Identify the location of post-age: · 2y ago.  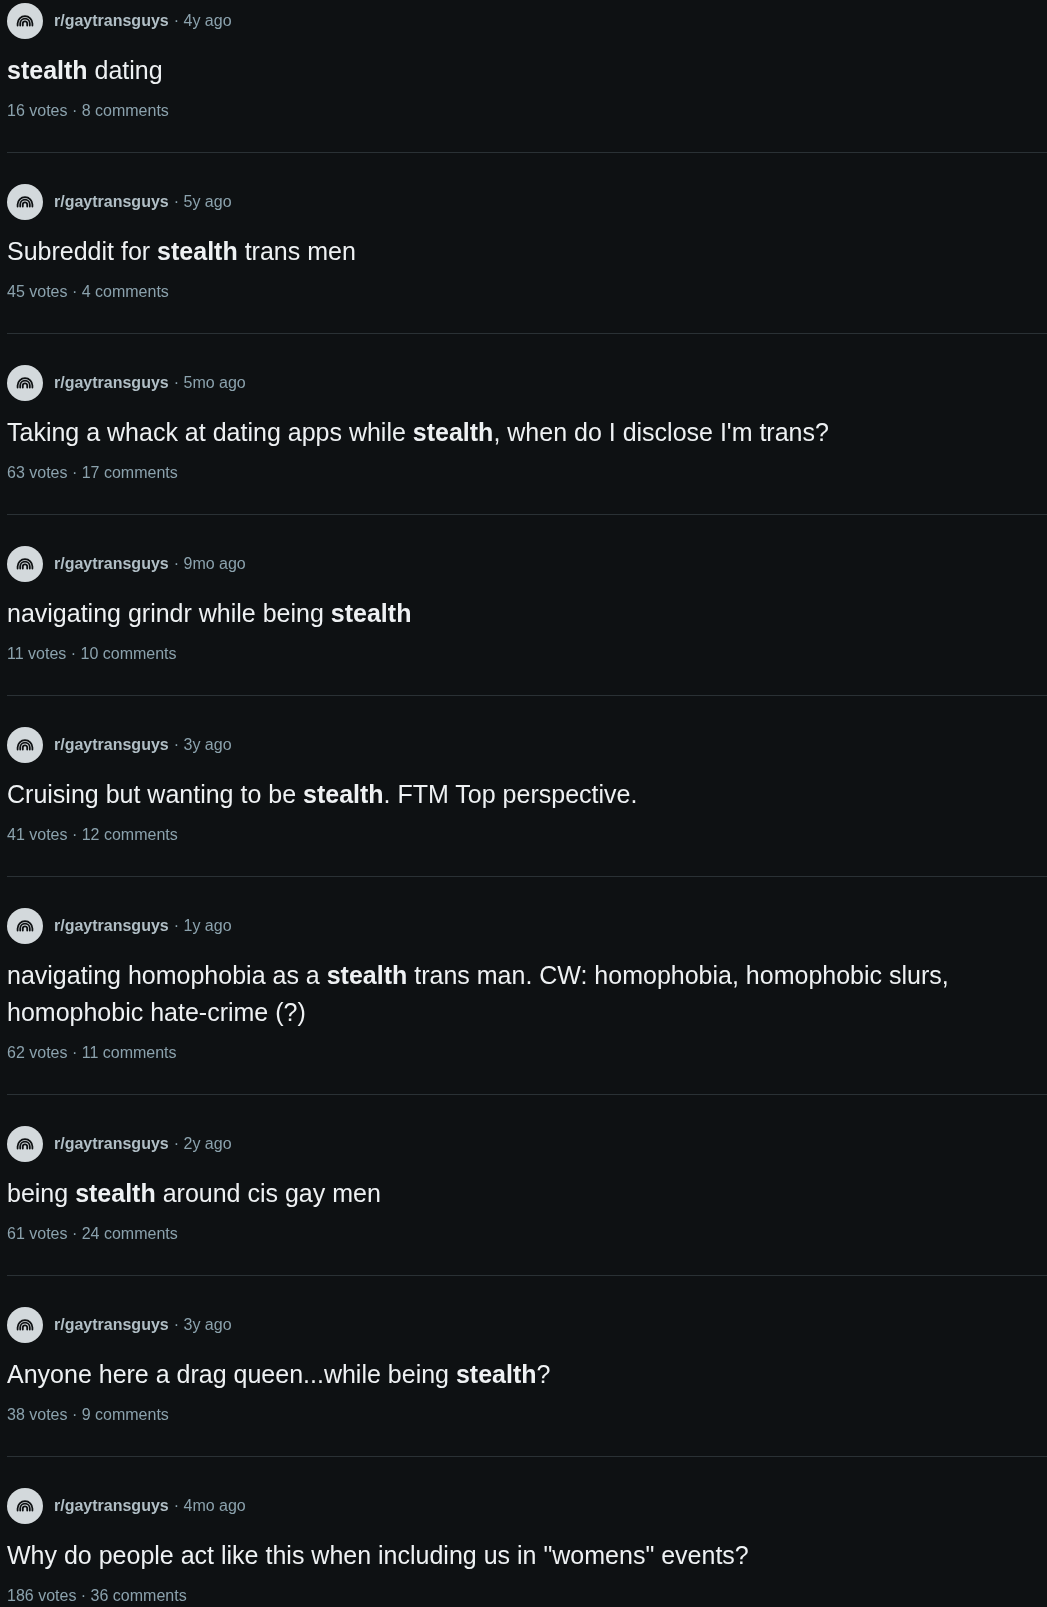
(202, 1144).